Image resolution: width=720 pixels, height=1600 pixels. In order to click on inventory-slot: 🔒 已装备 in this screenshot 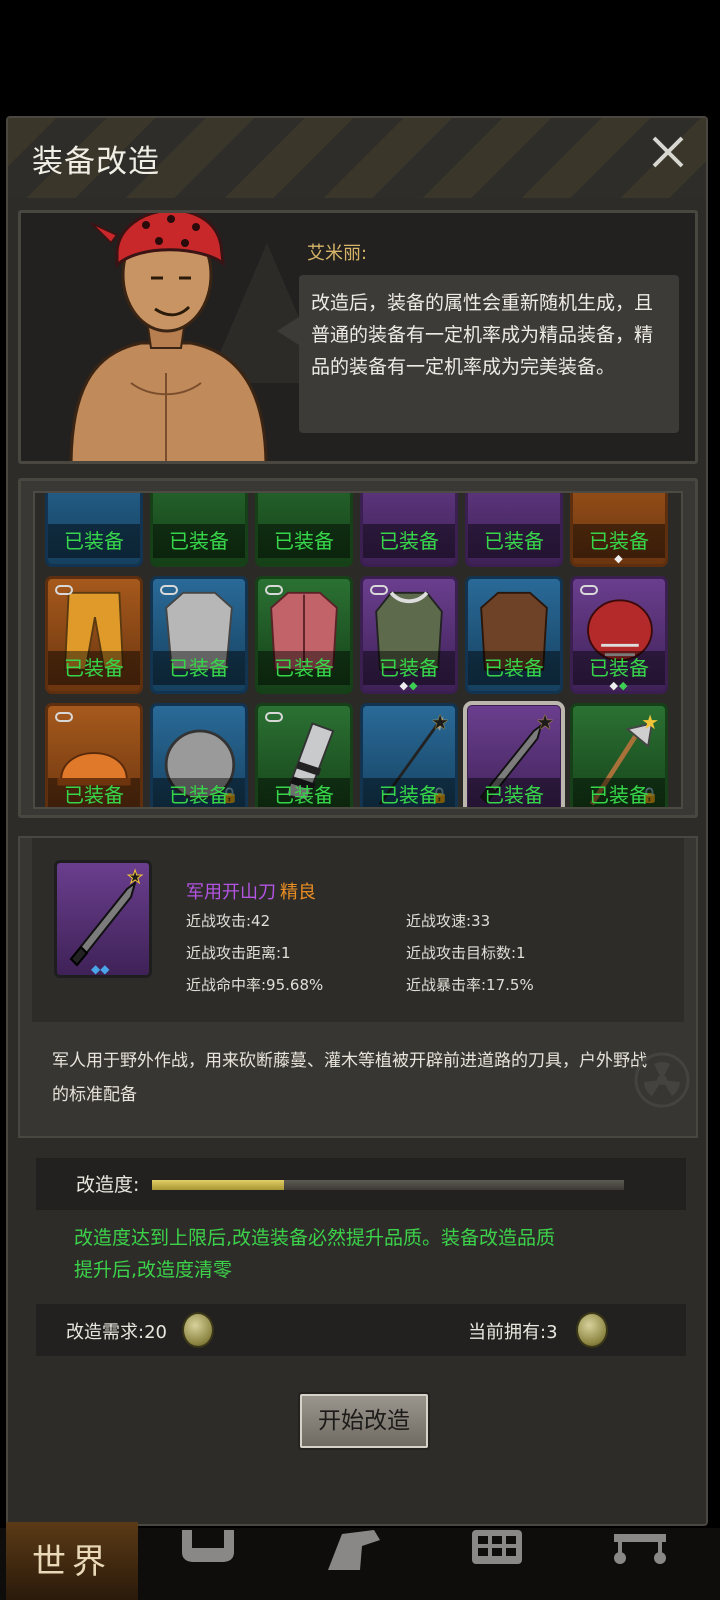, I will do `click(199, 755)`.